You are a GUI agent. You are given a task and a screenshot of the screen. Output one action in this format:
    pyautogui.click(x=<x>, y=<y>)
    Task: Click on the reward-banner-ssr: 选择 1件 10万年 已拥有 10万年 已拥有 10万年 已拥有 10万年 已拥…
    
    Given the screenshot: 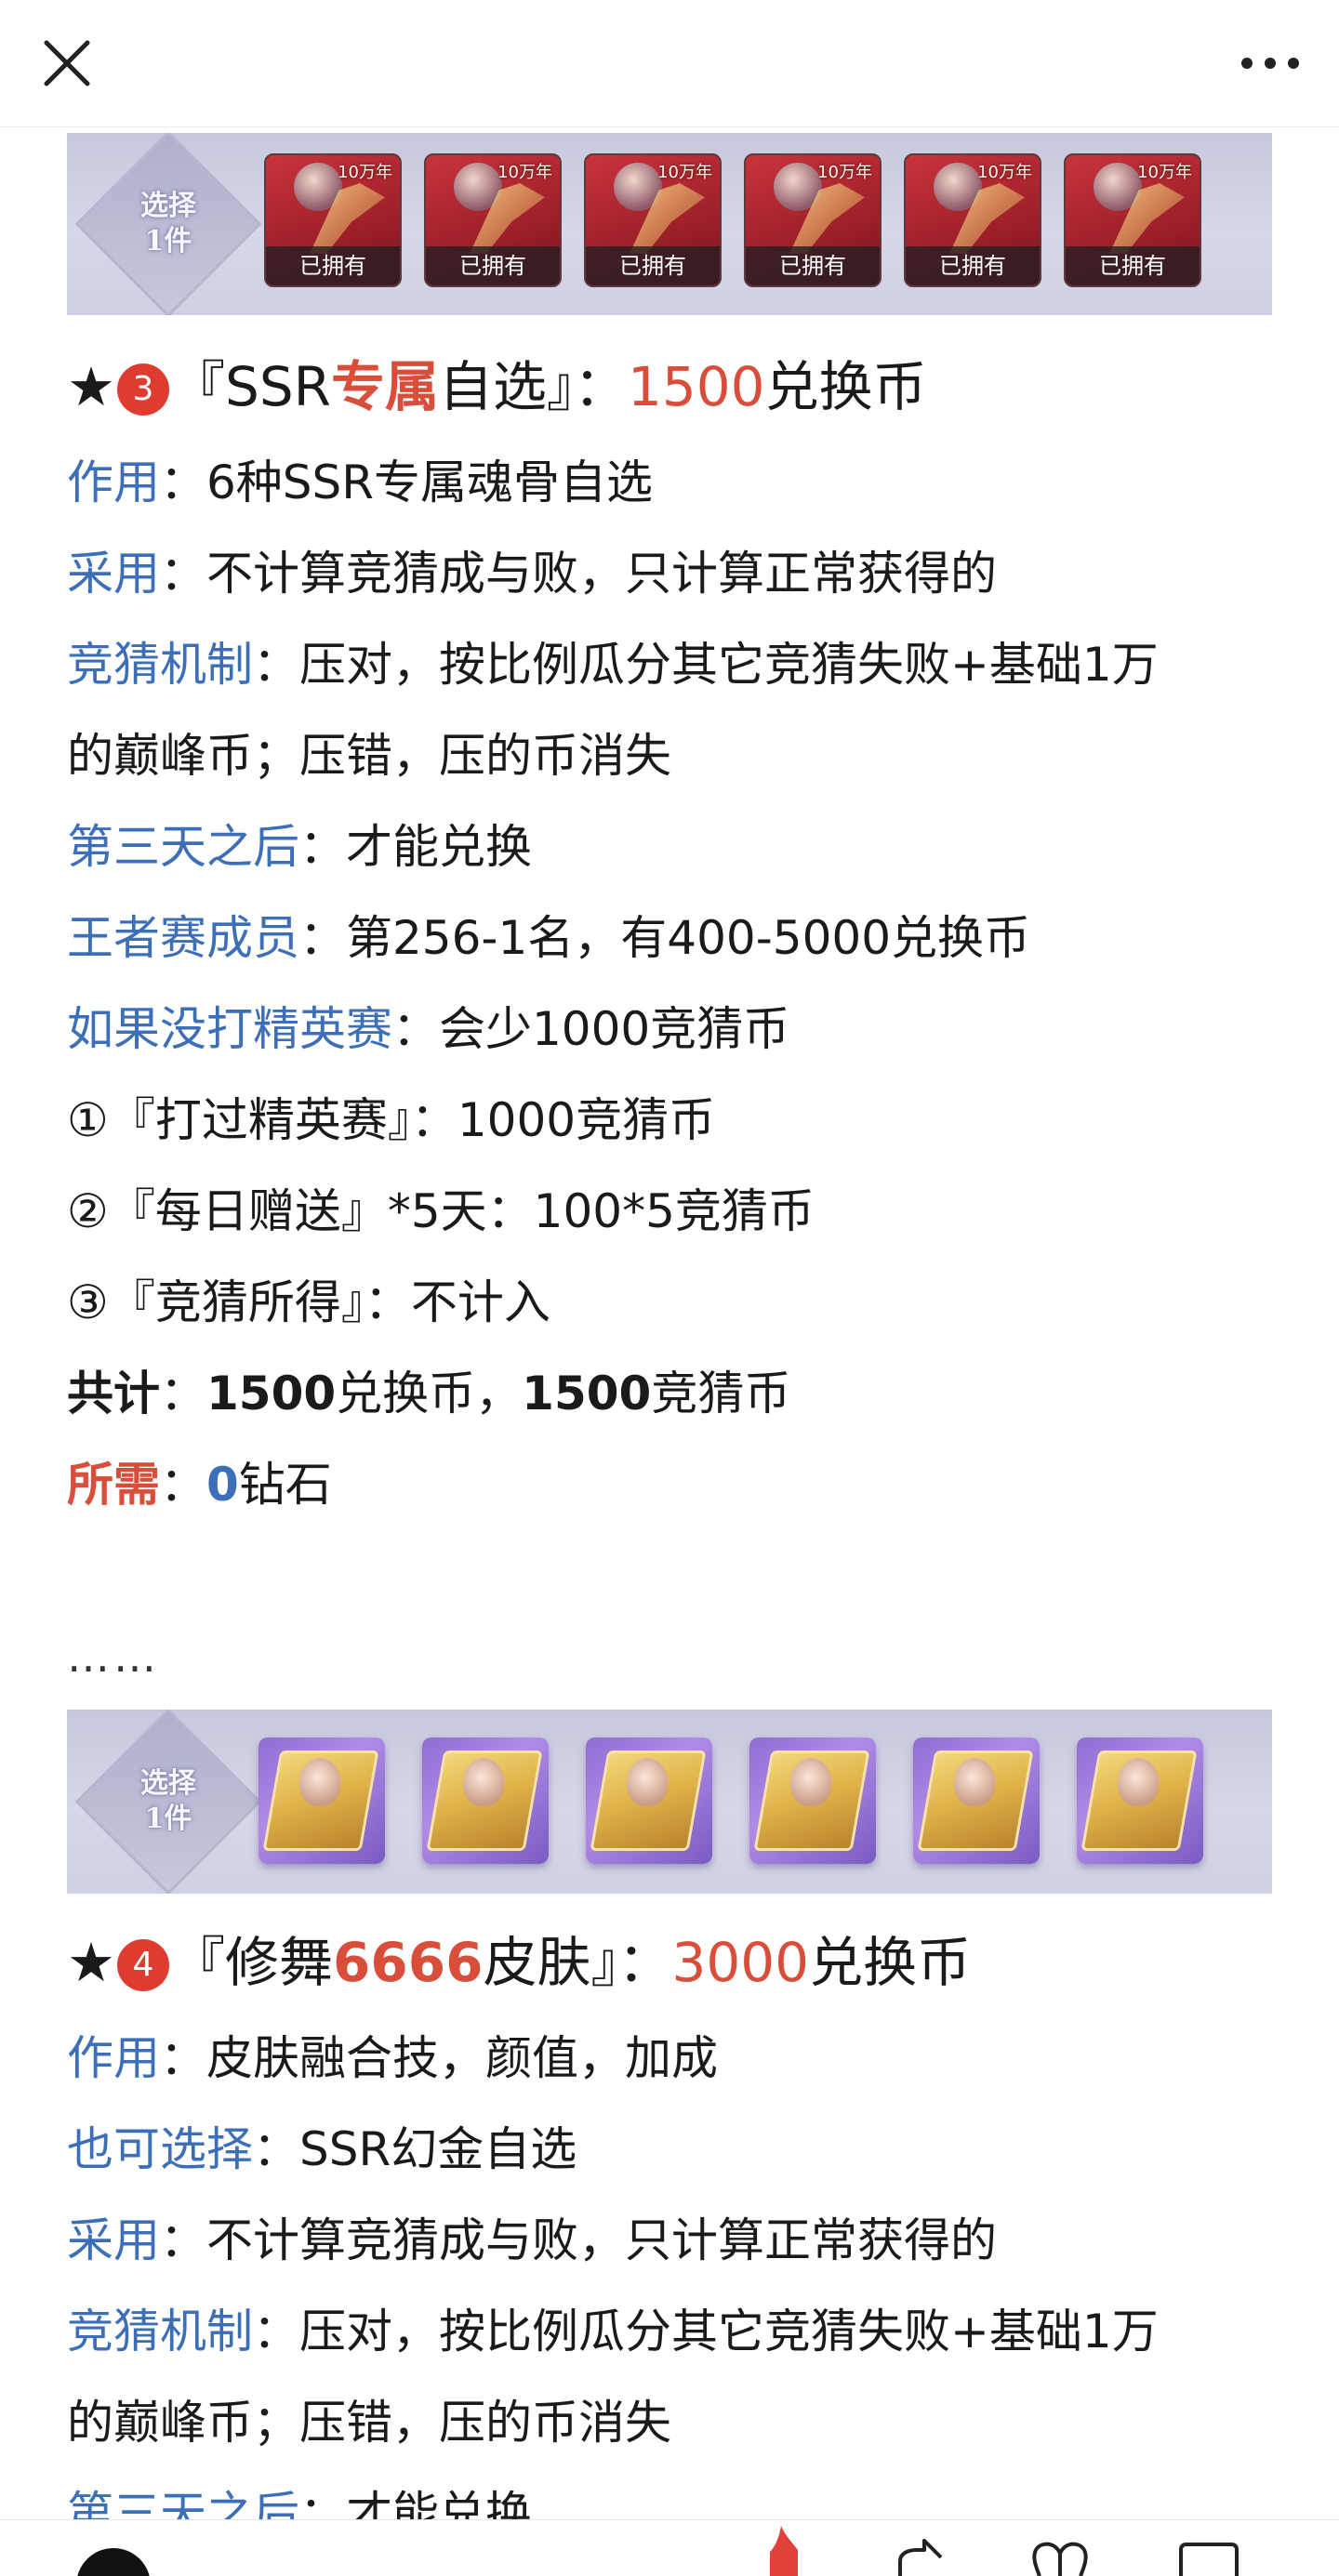 What is the action you would take?
    pyautogui.click(x=669, y=224)
    